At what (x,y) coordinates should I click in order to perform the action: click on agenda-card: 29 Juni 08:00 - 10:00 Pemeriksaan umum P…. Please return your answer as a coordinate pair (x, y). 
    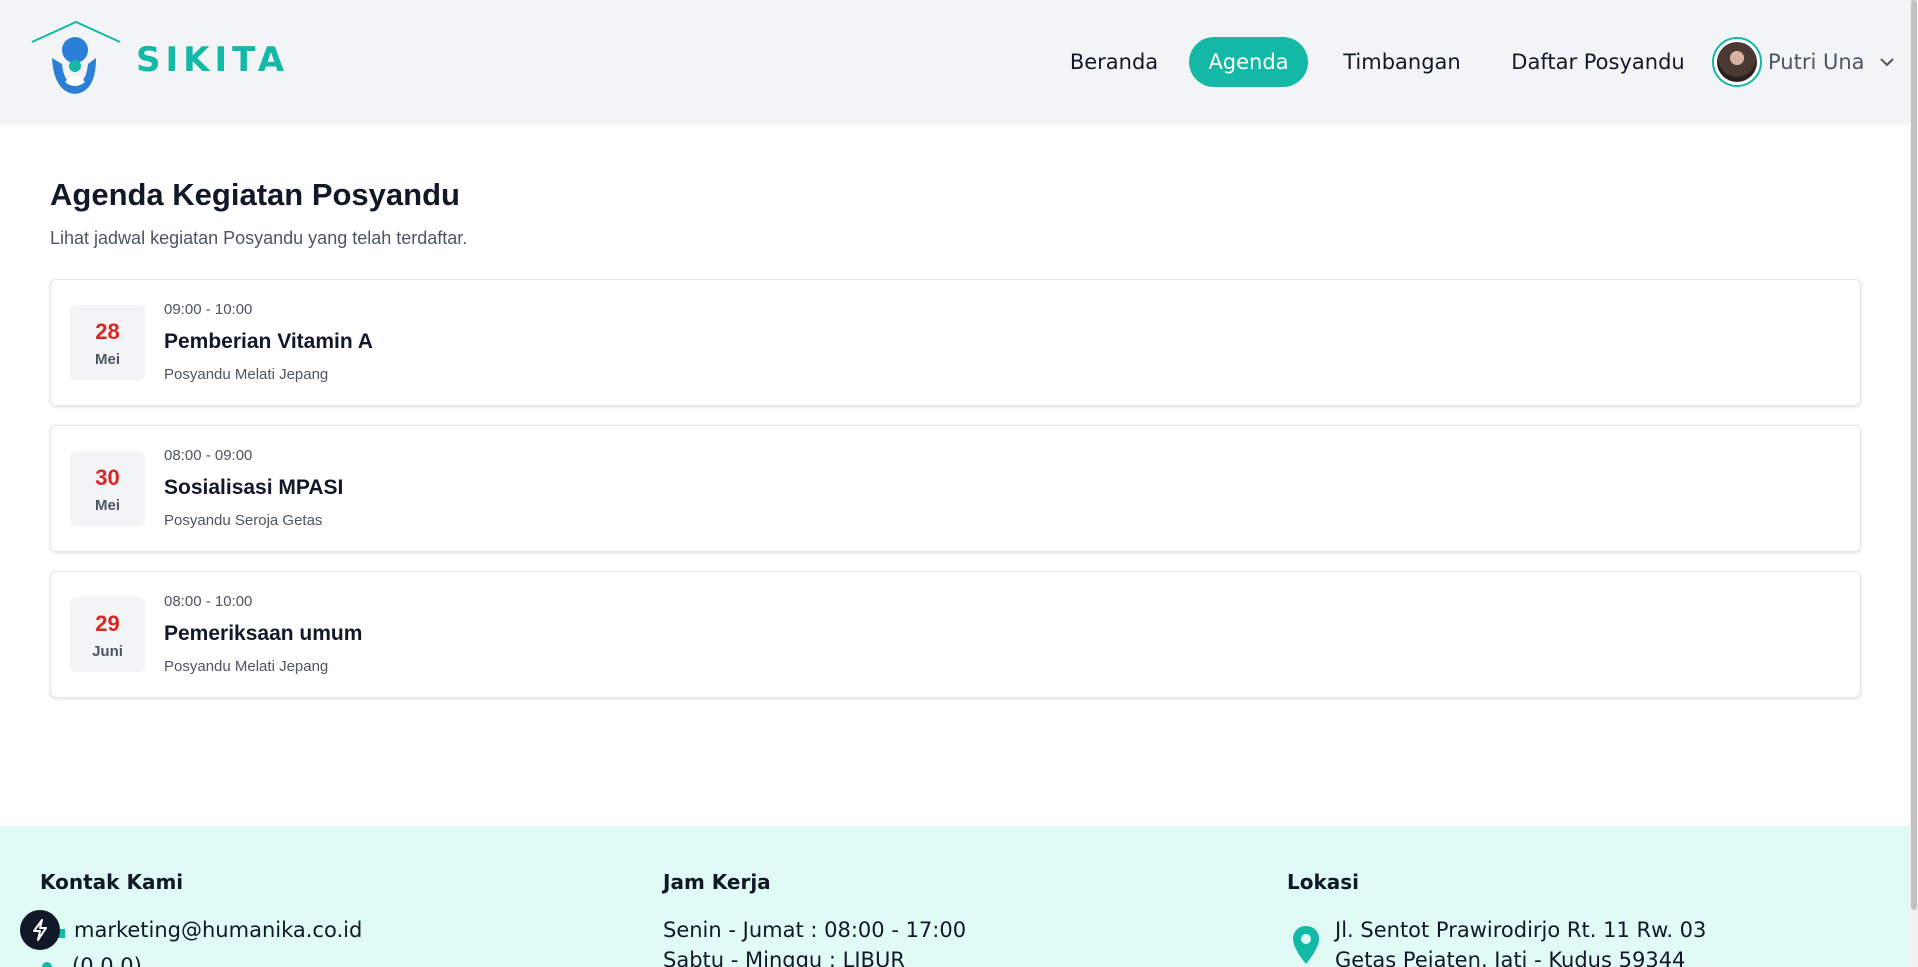
    Looking at the image, I should click on (955, 634).